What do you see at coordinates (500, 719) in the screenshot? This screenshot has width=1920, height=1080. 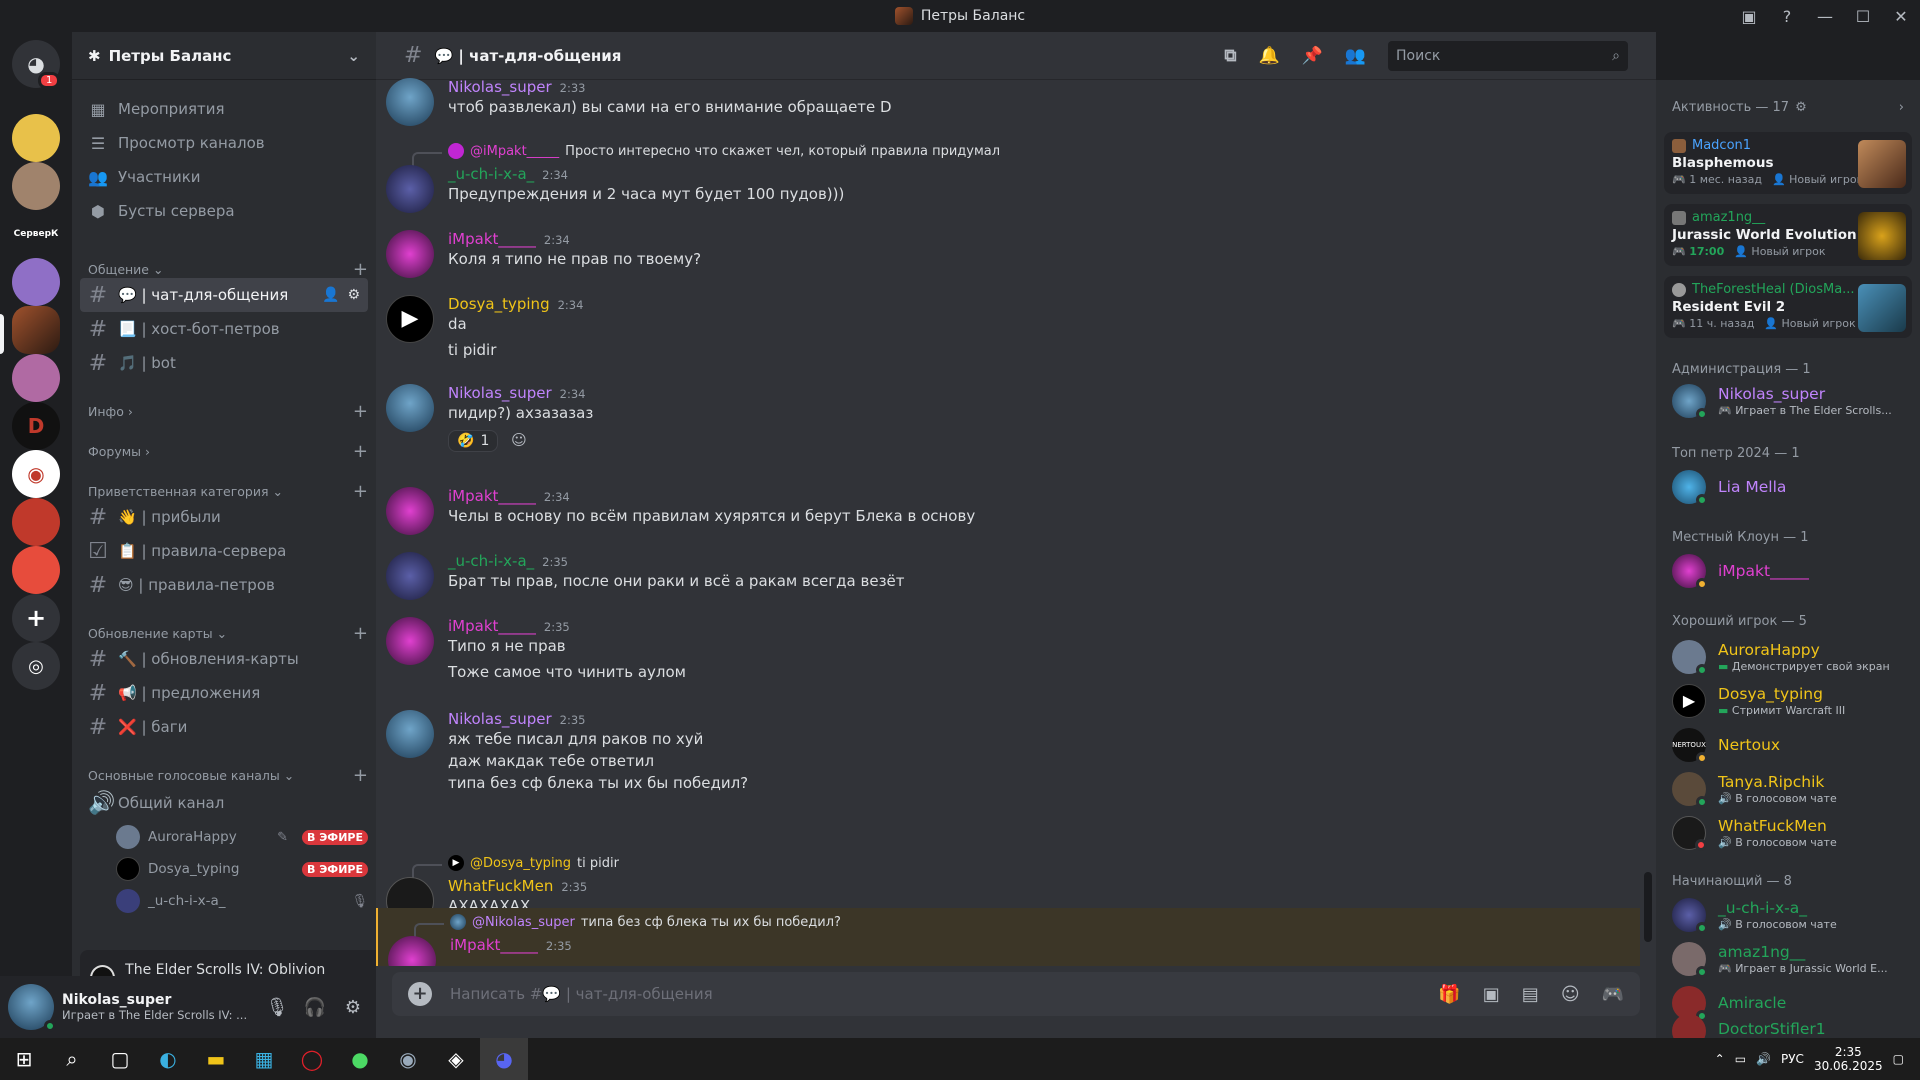 I see `message-author: Nikolas_super` at bounding box center [500, 719].